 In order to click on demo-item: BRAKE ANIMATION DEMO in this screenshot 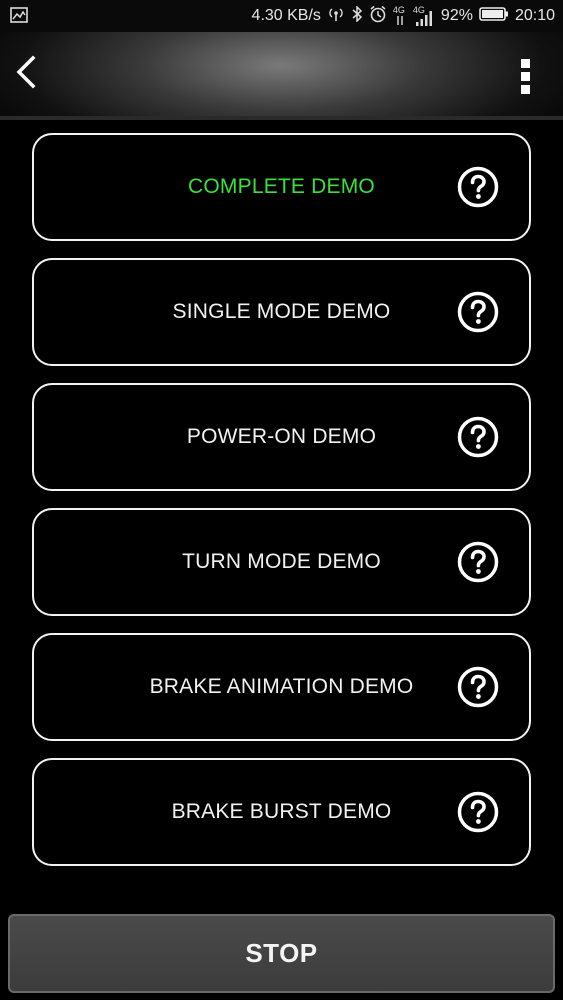, I will do `click(281, 687)`.